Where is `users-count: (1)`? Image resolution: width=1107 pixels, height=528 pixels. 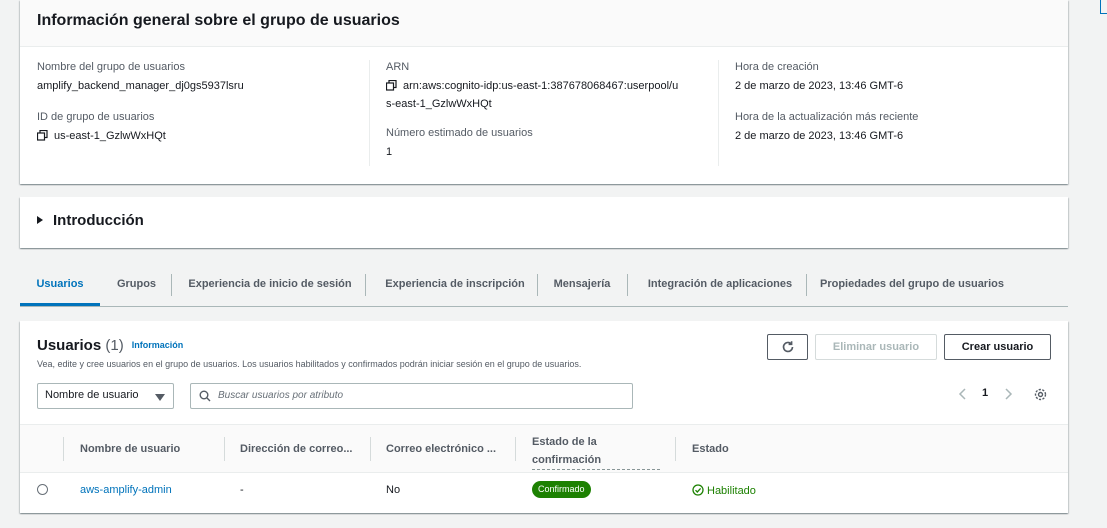 users-count: (1) is located at coordinates (114, 345).